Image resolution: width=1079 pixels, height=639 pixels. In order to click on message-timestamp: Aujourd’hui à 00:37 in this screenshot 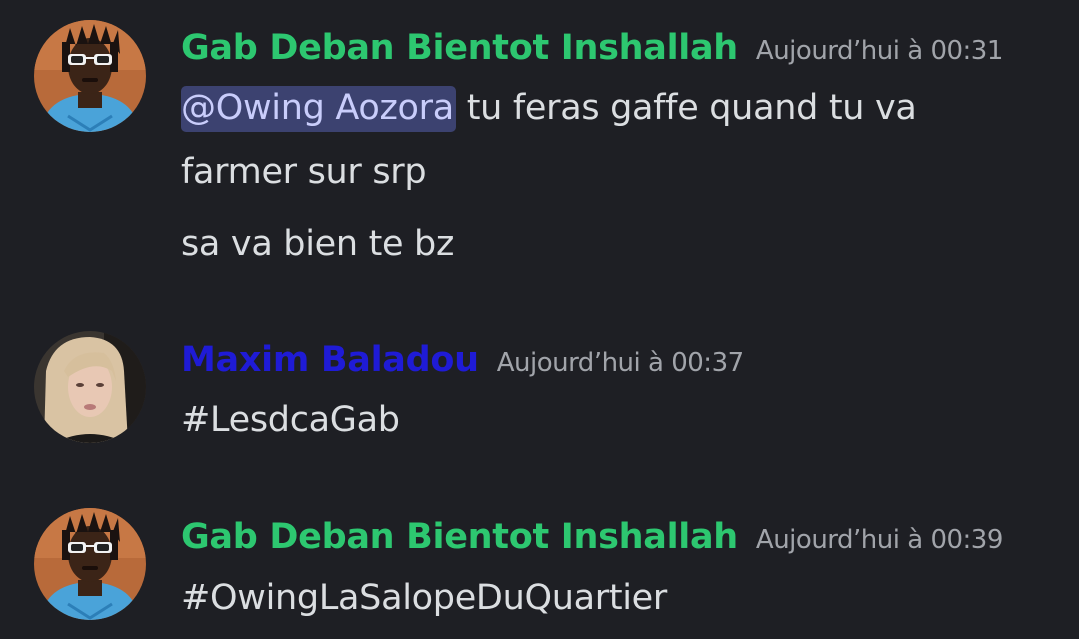, I will do `click(620, 363)`.